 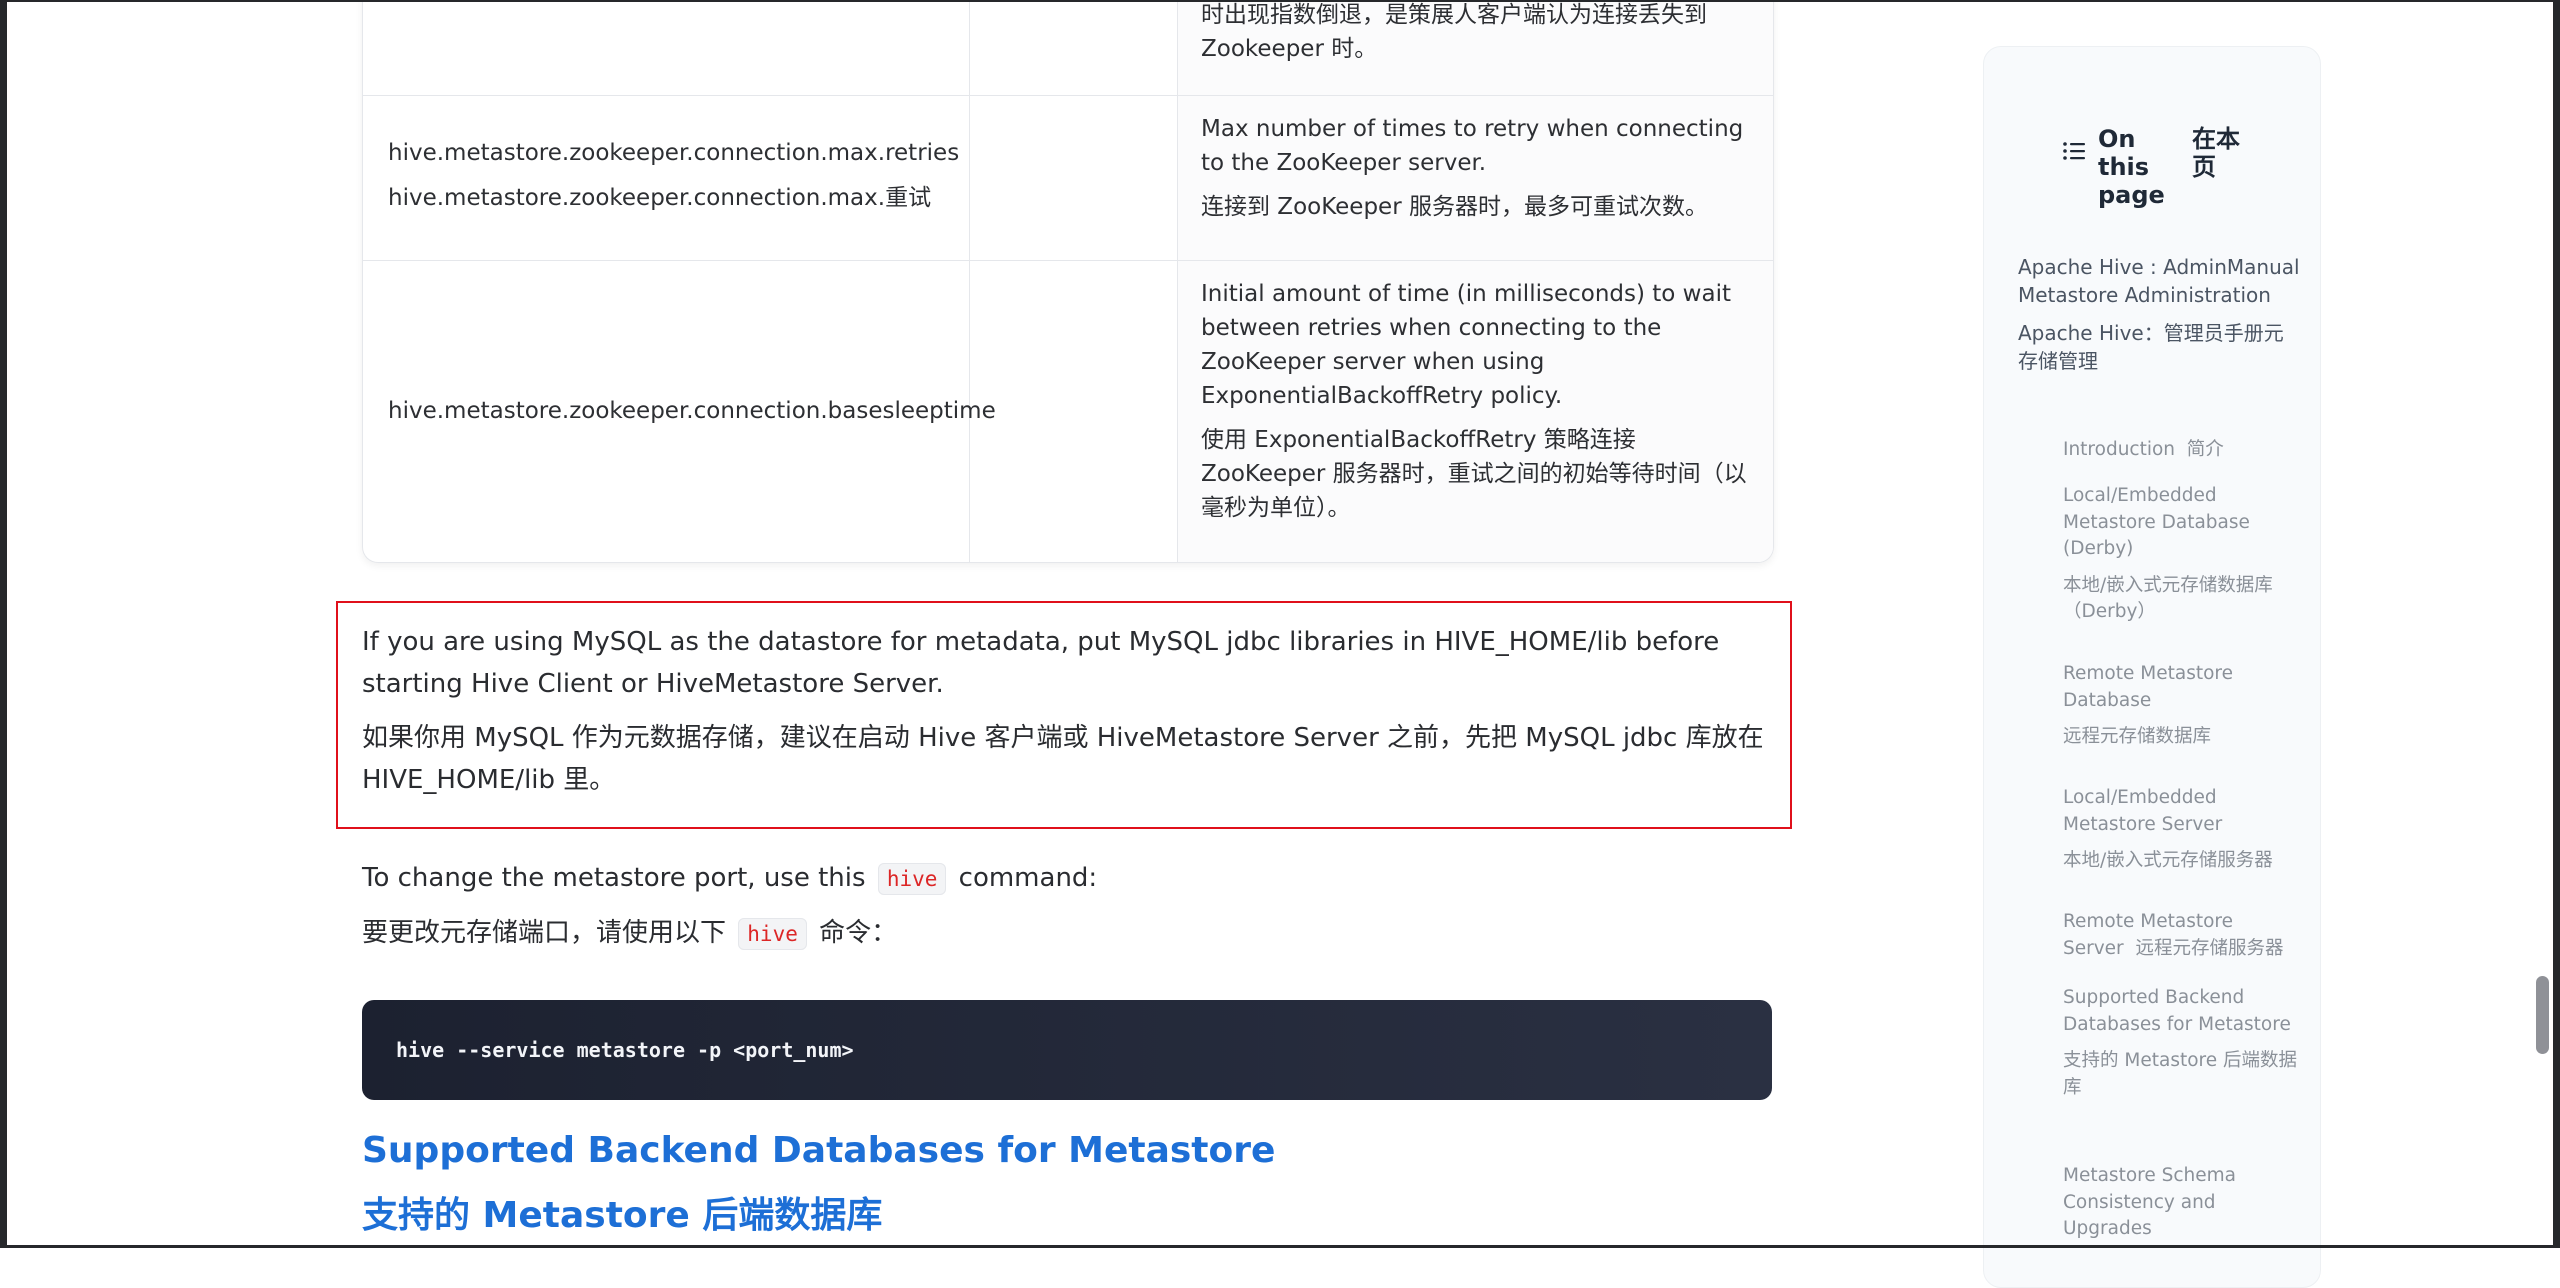 I want to click on description-zh: 时出现指数倒退，是策展人客户端认为连接丢失到 Zookeeper 时。, so click(x=1454, y=32).